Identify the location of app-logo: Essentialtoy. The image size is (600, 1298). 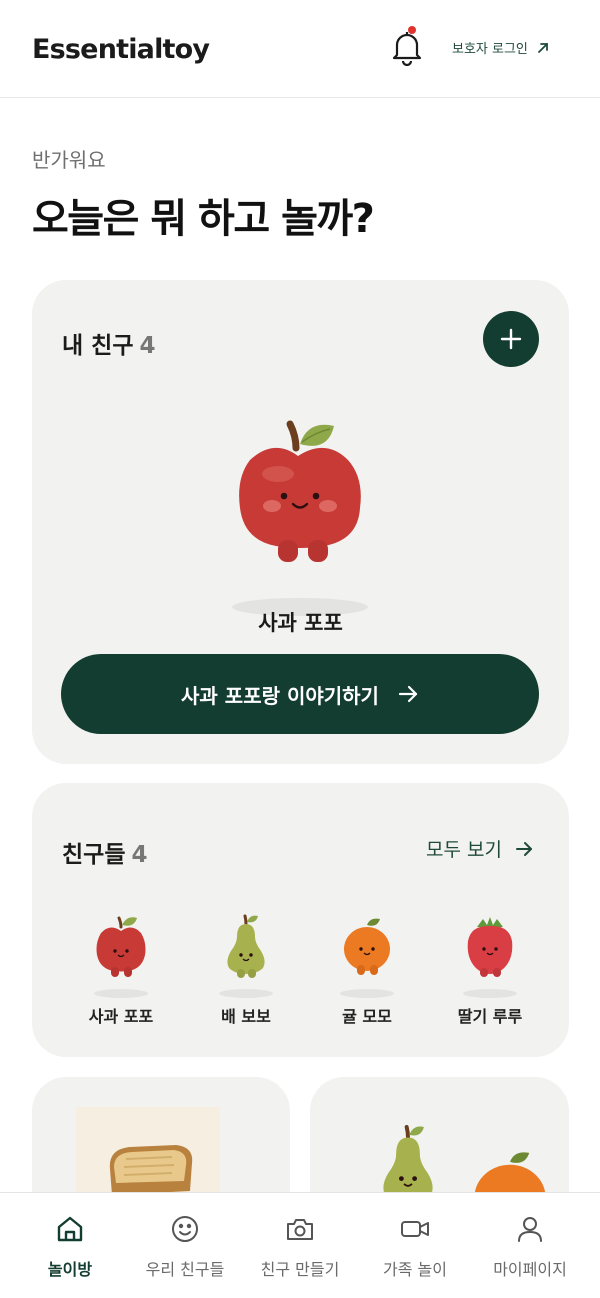
(121, 49).